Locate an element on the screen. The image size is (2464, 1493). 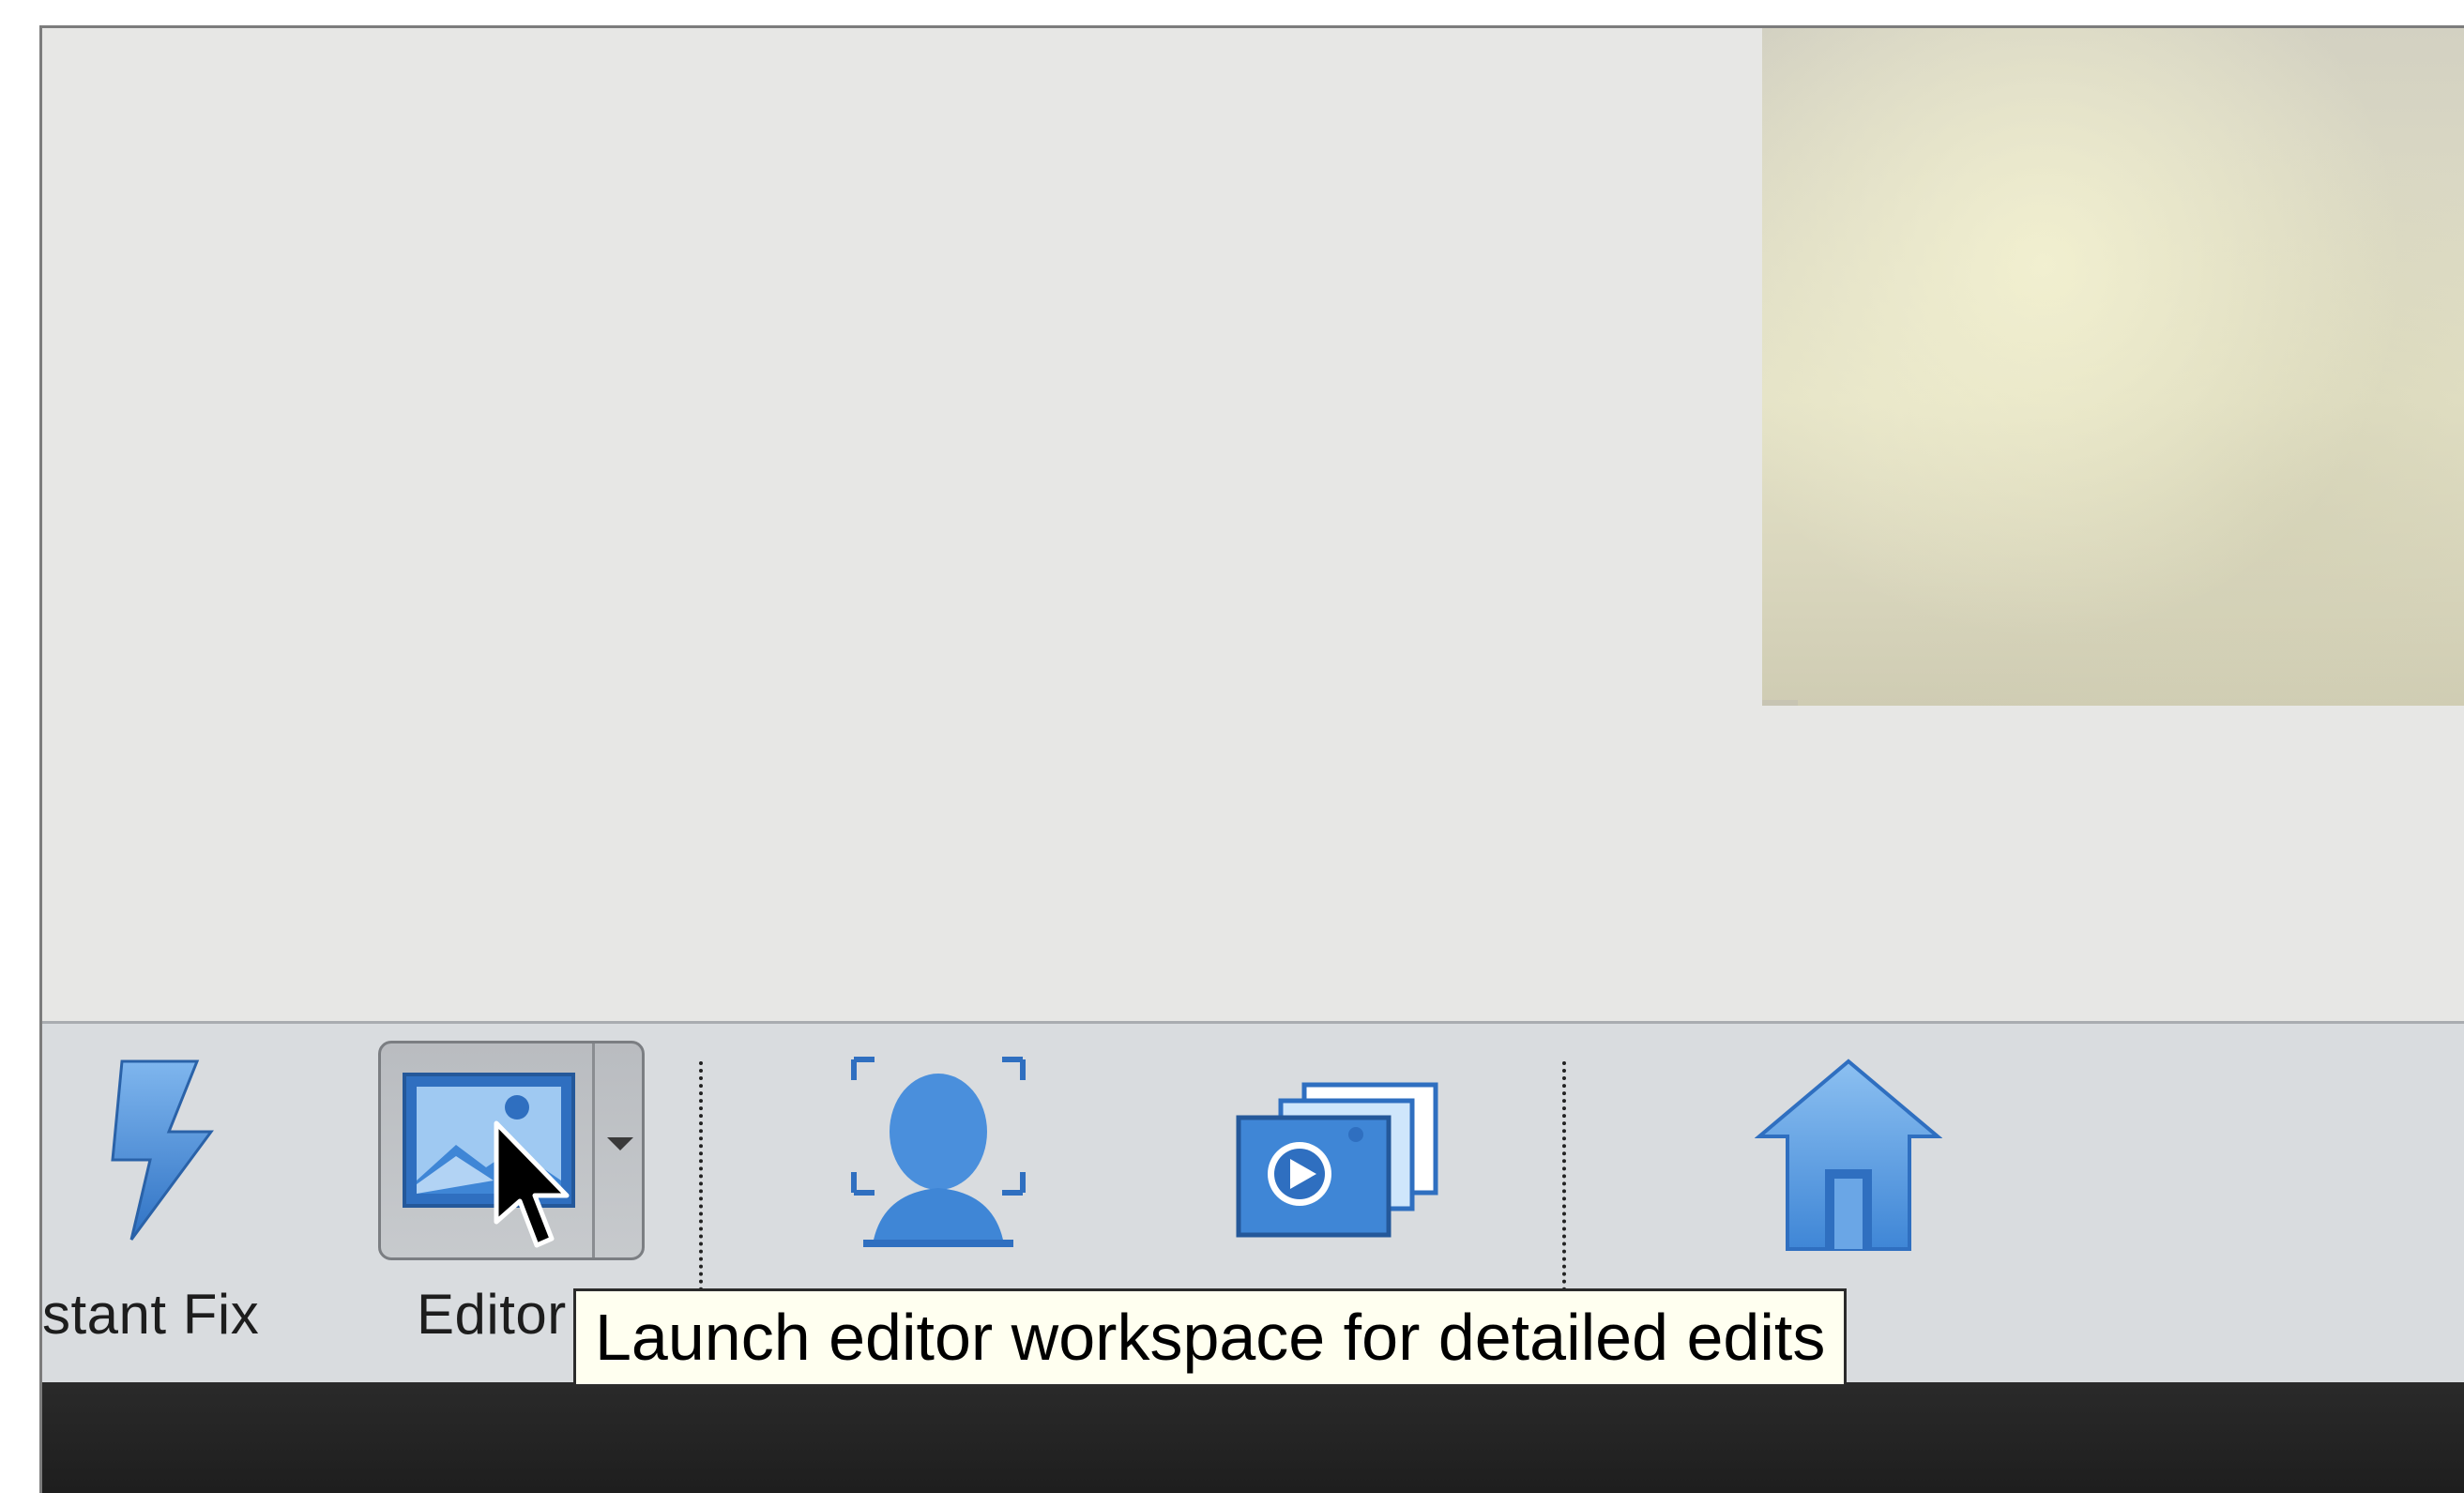
home-icon is located at coordinates (1849, 1155).